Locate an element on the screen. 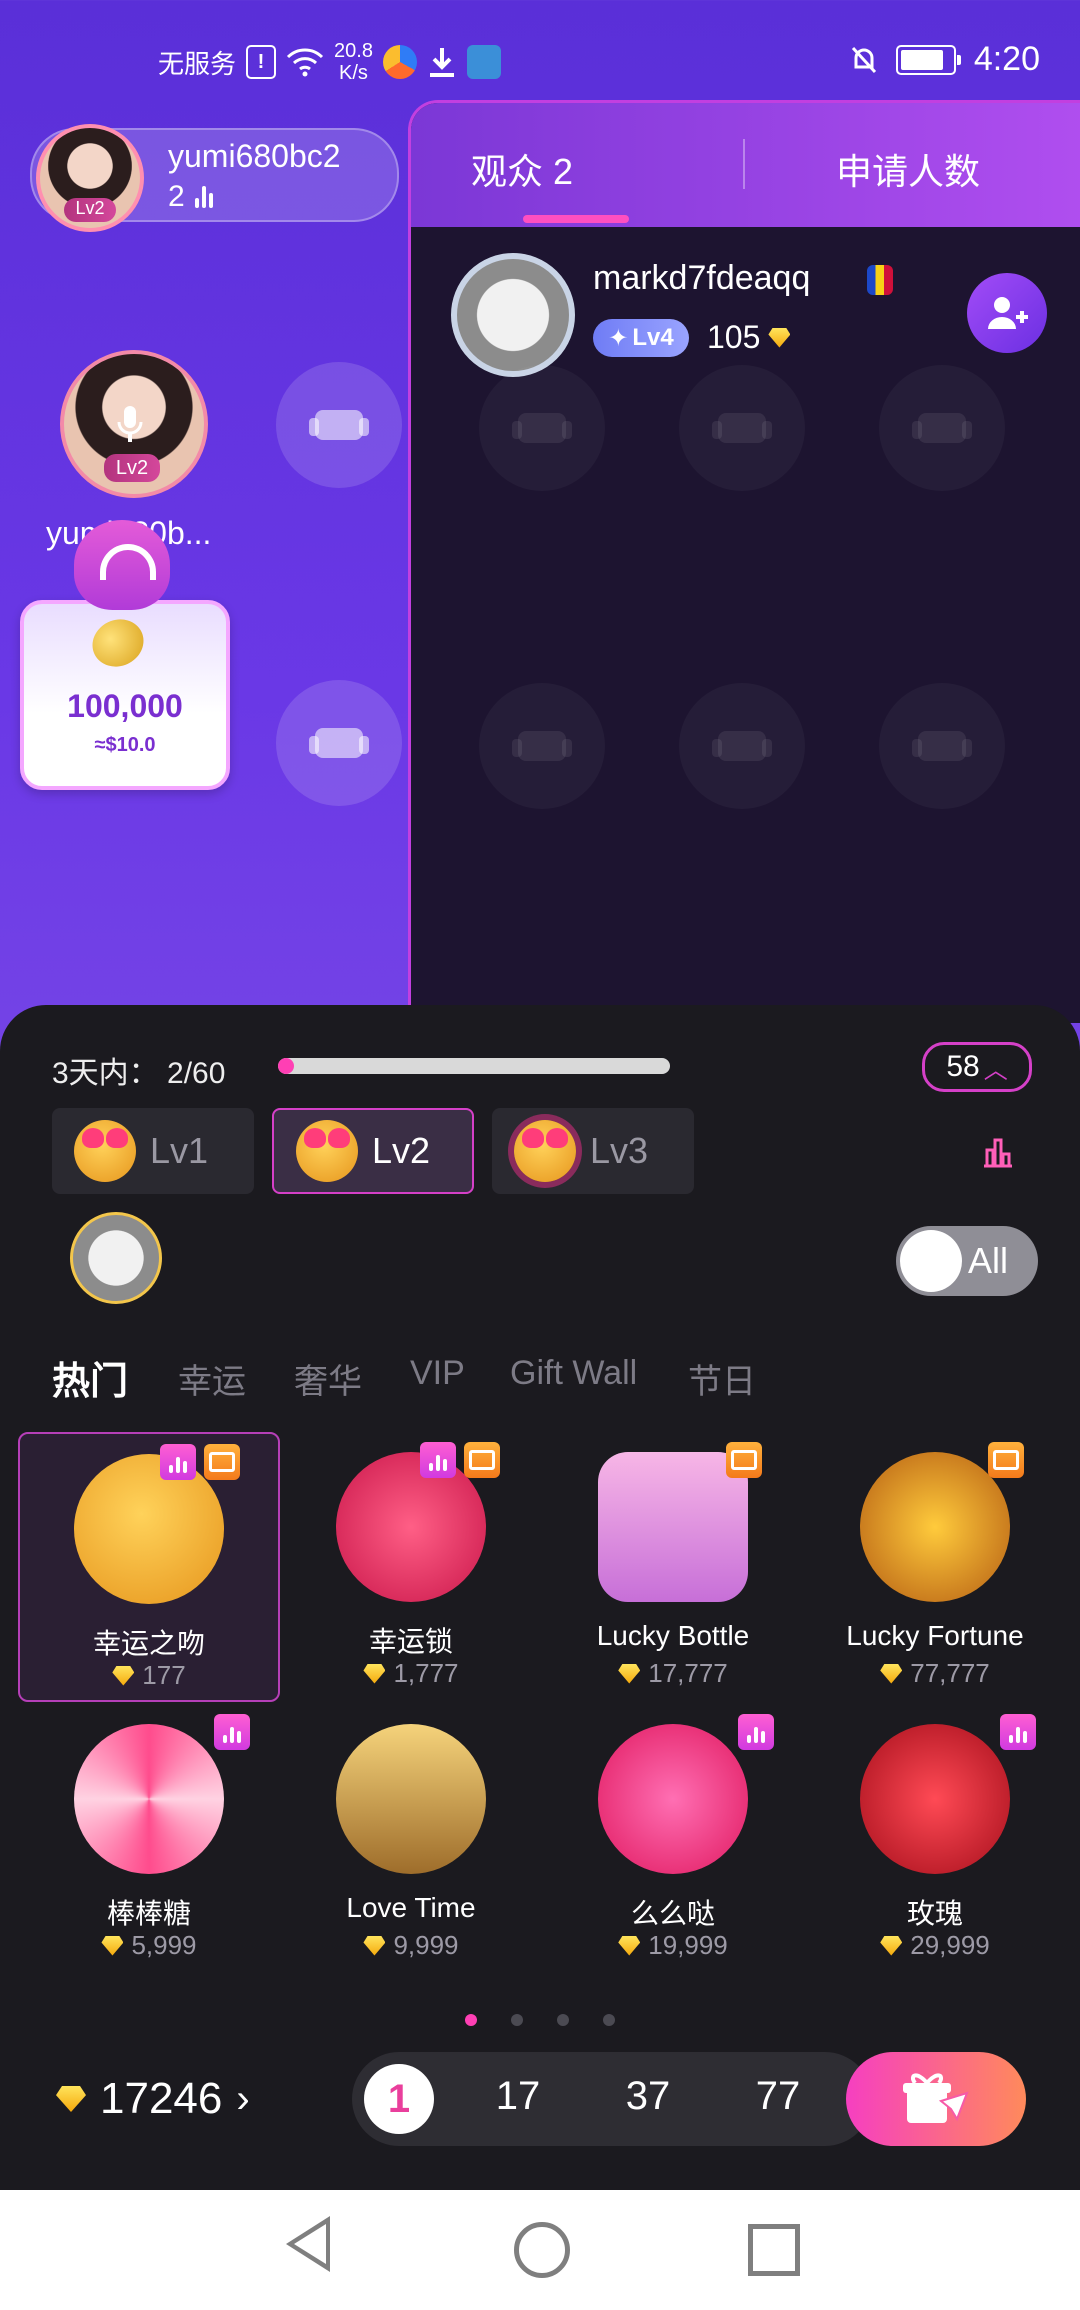  tab-indicator is located at coordinates (576, 219).